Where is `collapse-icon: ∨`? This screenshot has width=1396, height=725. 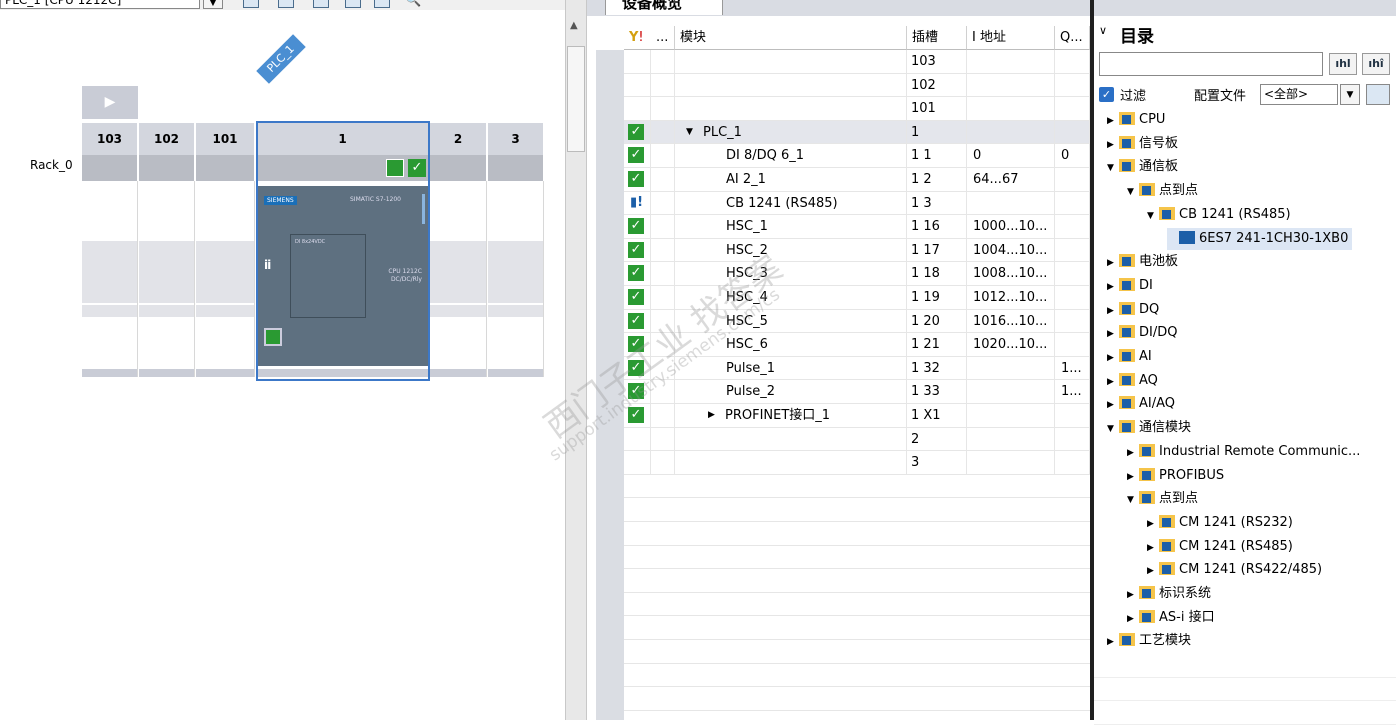
collapse-icon: ∨ is located at coordinates (1103, 30).